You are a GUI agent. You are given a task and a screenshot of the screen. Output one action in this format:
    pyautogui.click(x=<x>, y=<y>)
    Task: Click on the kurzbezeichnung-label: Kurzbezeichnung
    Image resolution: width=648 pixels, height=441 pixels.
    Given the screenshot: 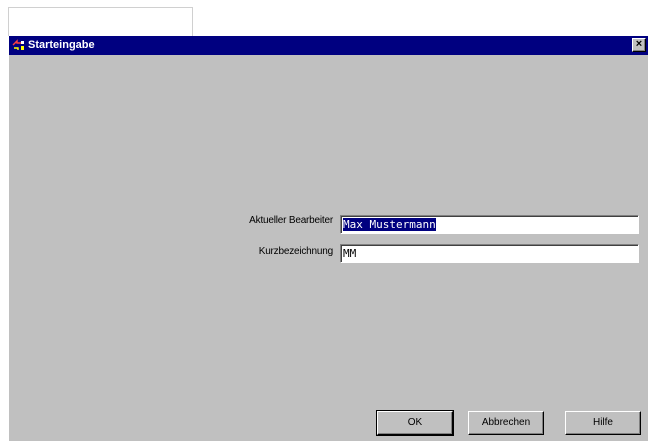 What is the action you would take?
    pyautogui.click(x=295, y=251)
    